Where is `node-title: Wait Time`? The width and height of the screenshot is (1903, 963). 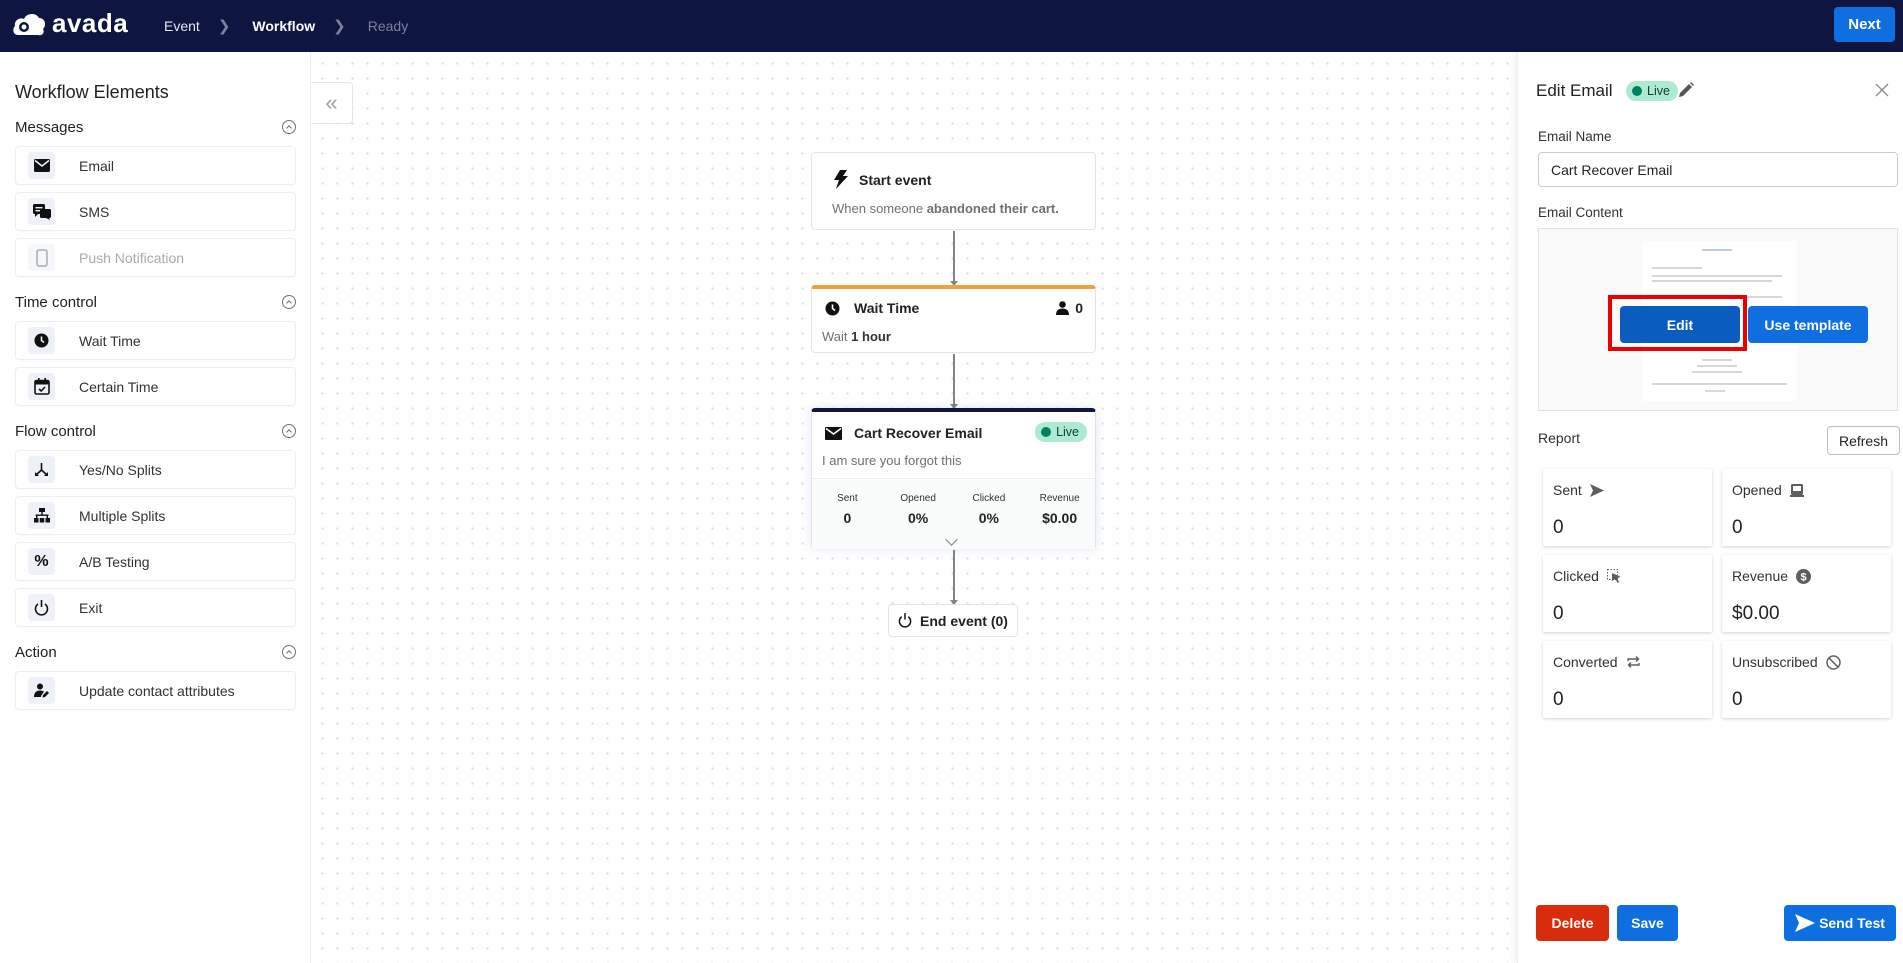 node-title: Wait Time is located at coordinates (887, 308).